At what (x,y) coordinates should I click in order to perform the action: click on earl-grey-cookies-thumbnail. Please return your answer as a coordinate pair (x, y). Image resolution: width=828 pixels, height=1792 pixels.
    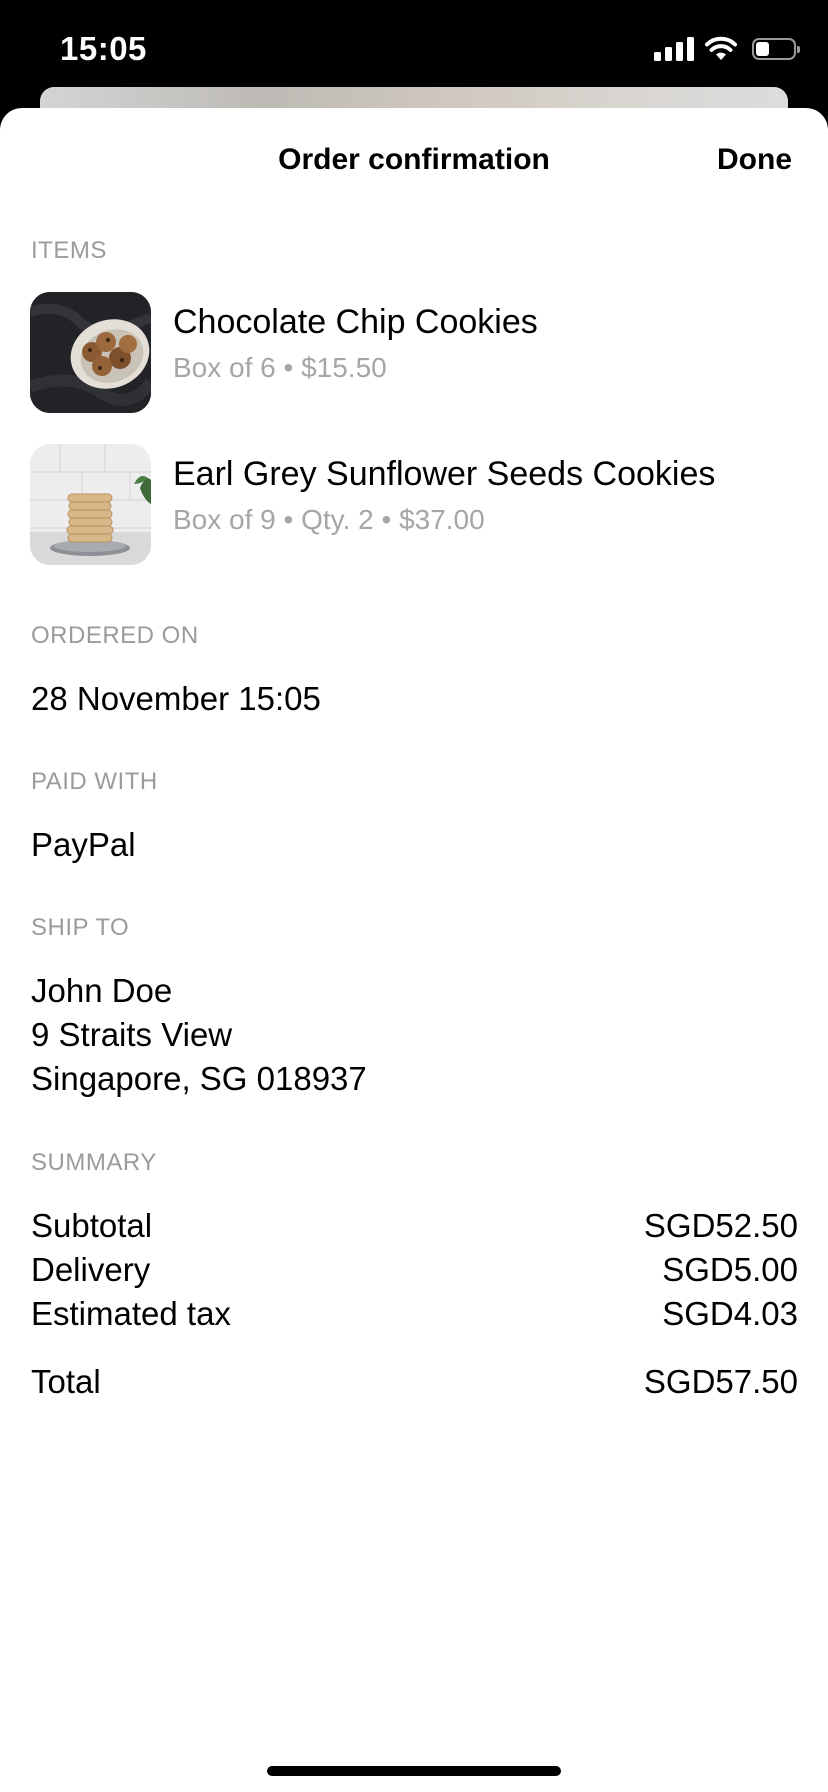
    Looking at the image, I should click on (90, 504).